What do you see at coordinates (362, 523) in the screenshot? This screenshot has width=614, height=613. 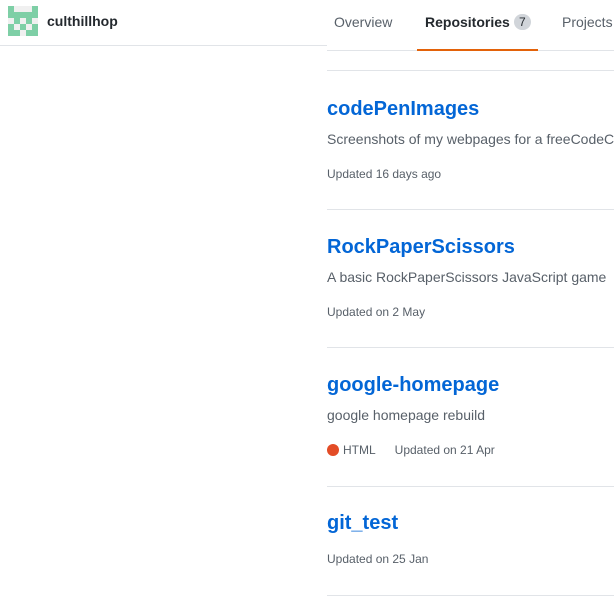 I see `repo-name-link: git_test` at bounding box center [362, 523].